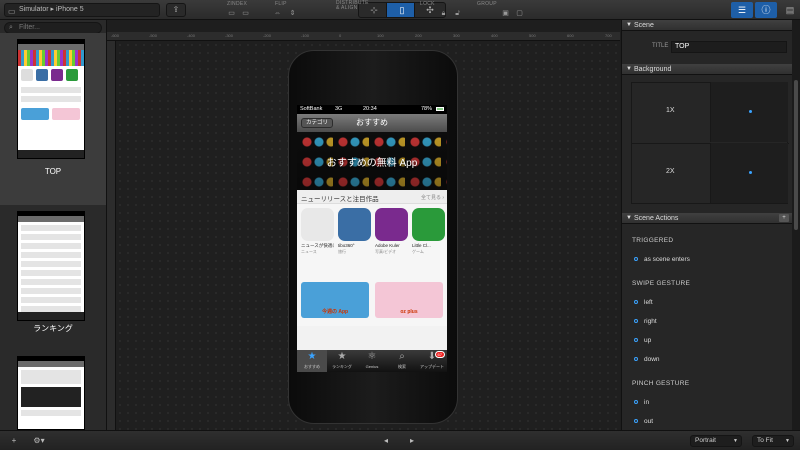 The height and width of the screenshot is (450, 800). What do you see at coordinates (660, 46) in the screenshot?
I see `title-label: TITLE` at bounding box center [660, 46].